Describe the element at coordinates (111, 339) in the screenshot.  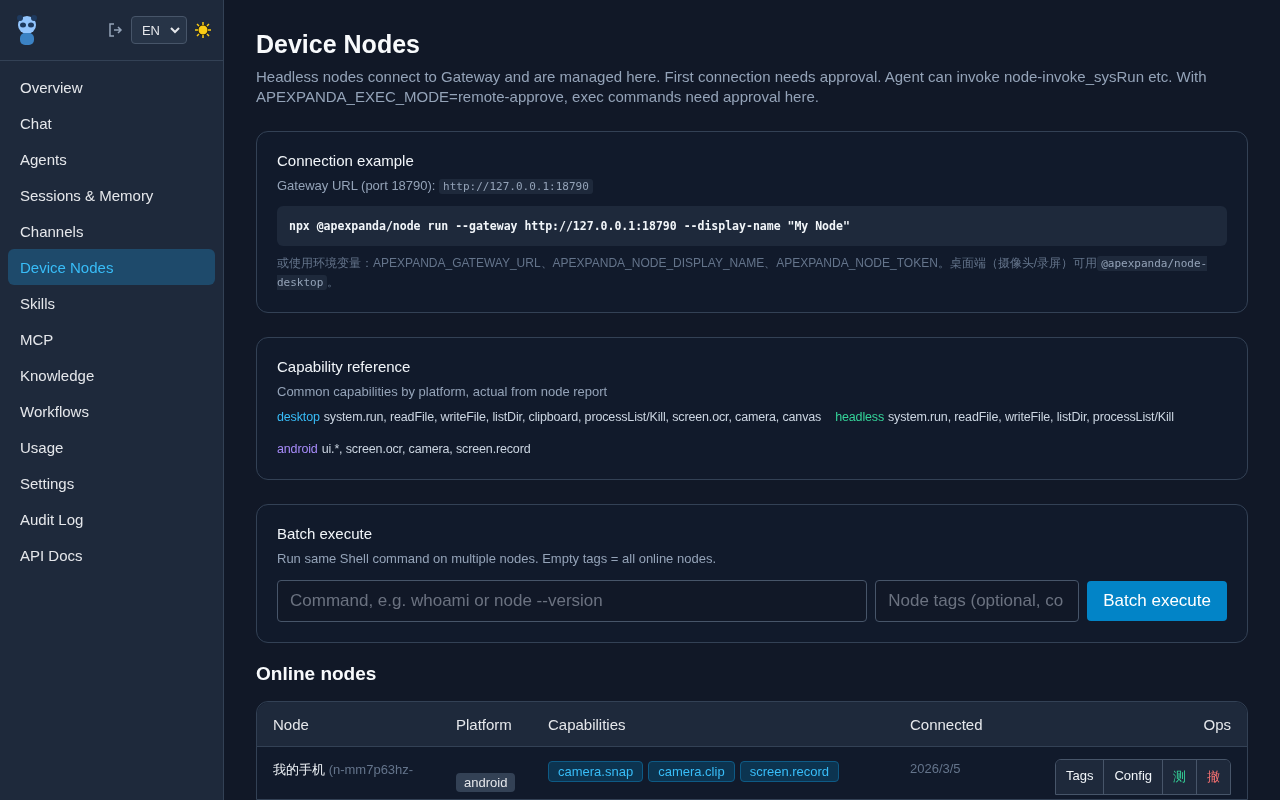
I see `nav-item: MCP` at that location.